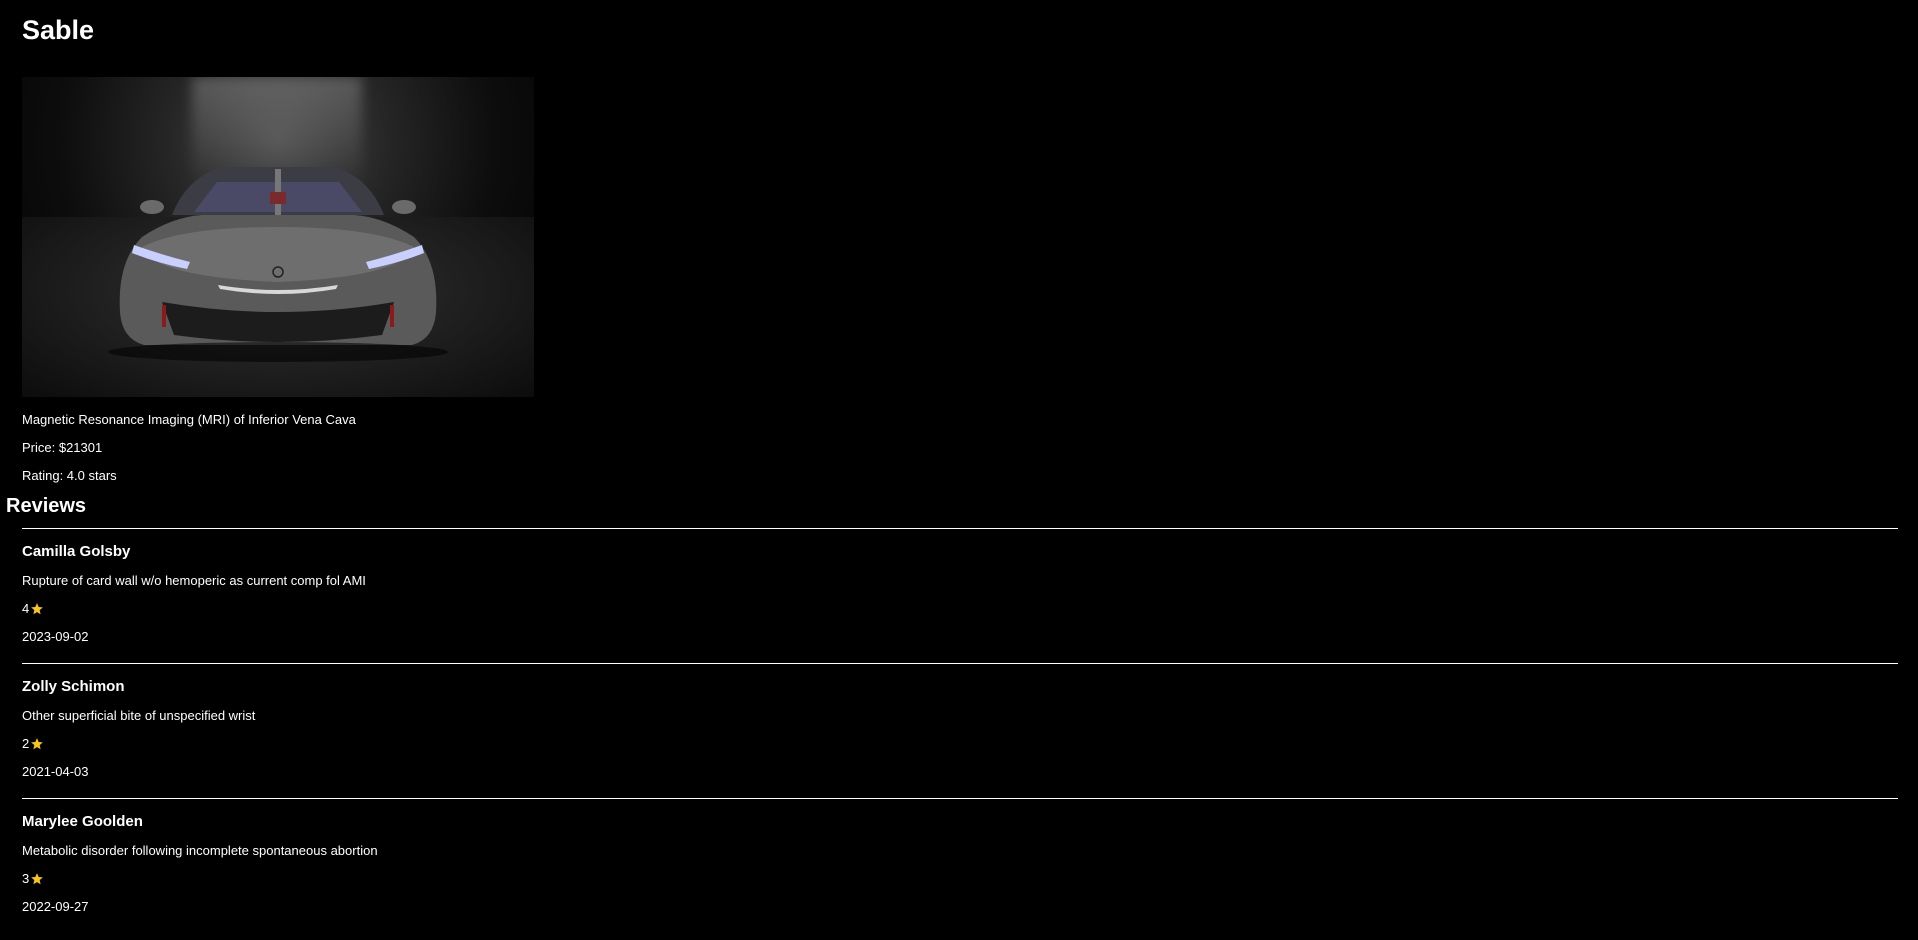 This screenshot has width=1918, height=940. Describe the element at coordinates (46, 506) in the screenshot. I see `reviews-heading: Reviews` at that location.